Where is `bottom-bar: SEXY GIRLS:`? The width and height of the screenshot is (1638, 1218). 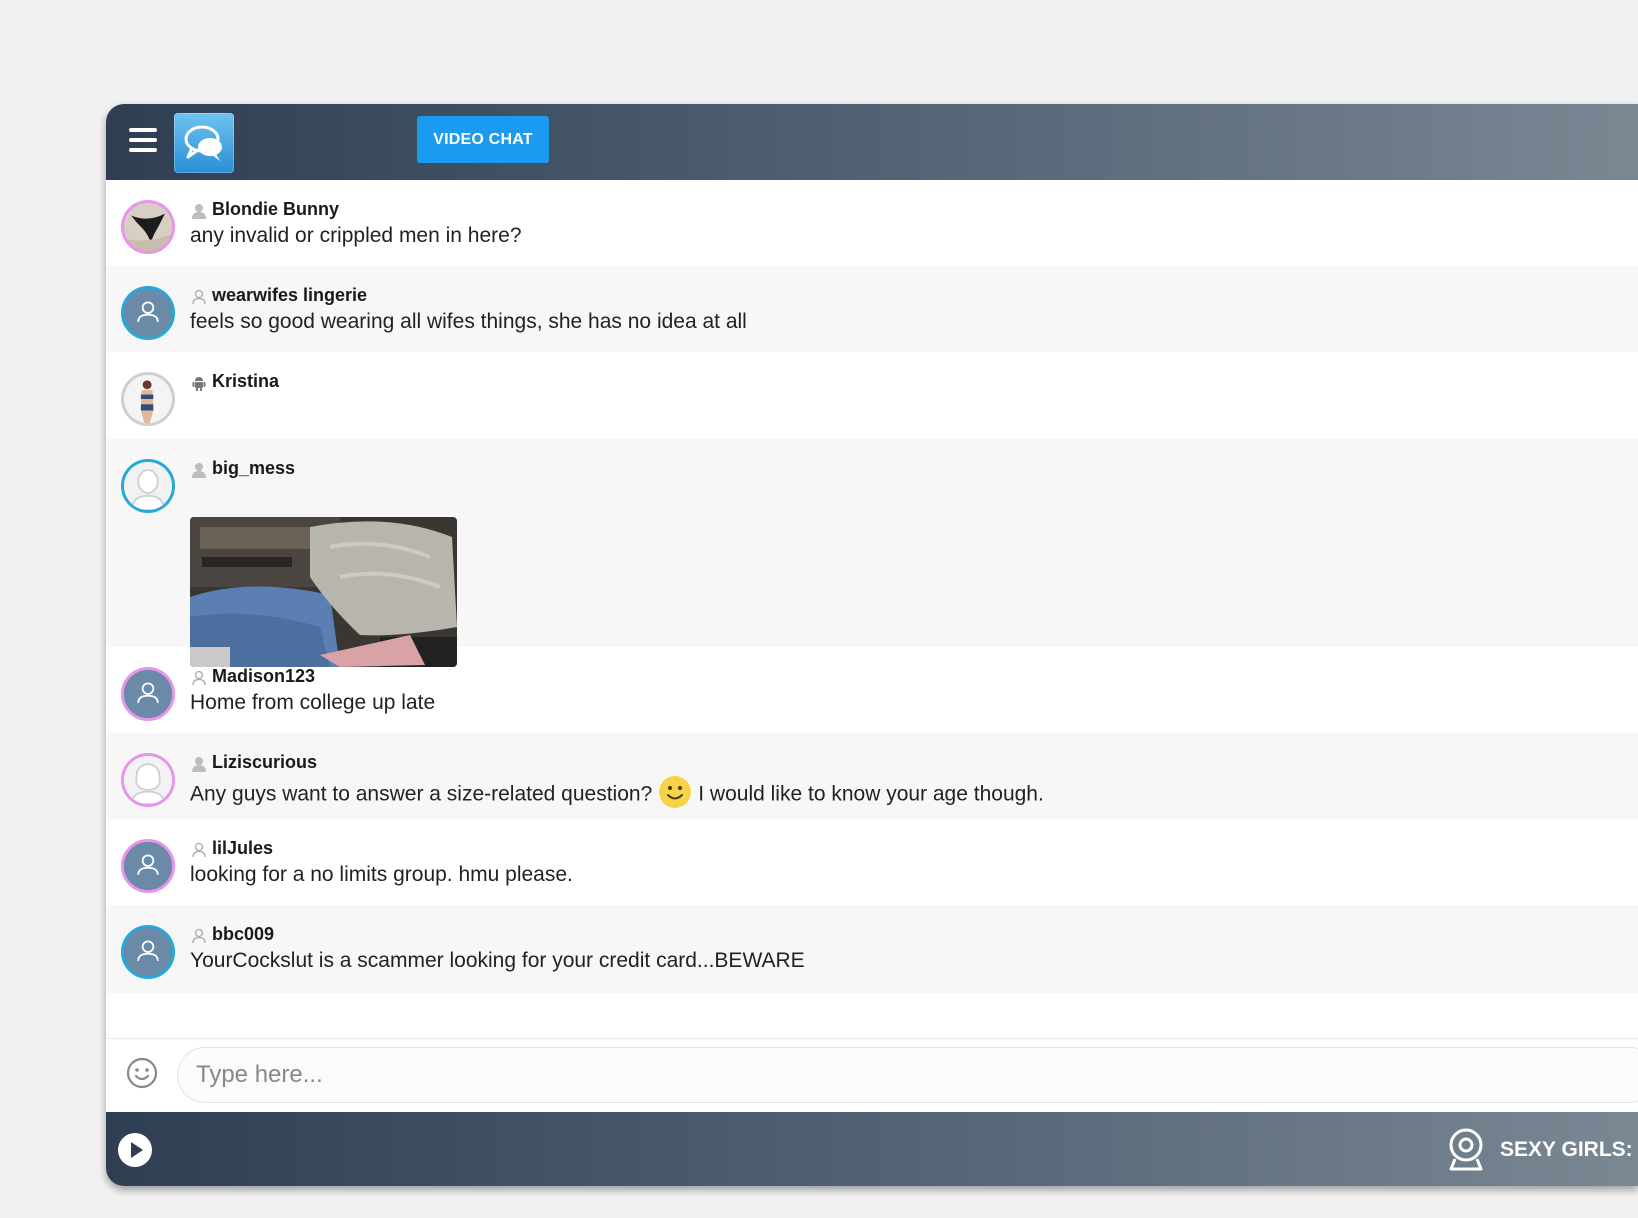 bottom-bar: SEXY GIRLS: is located at coordinates (872, 1149).